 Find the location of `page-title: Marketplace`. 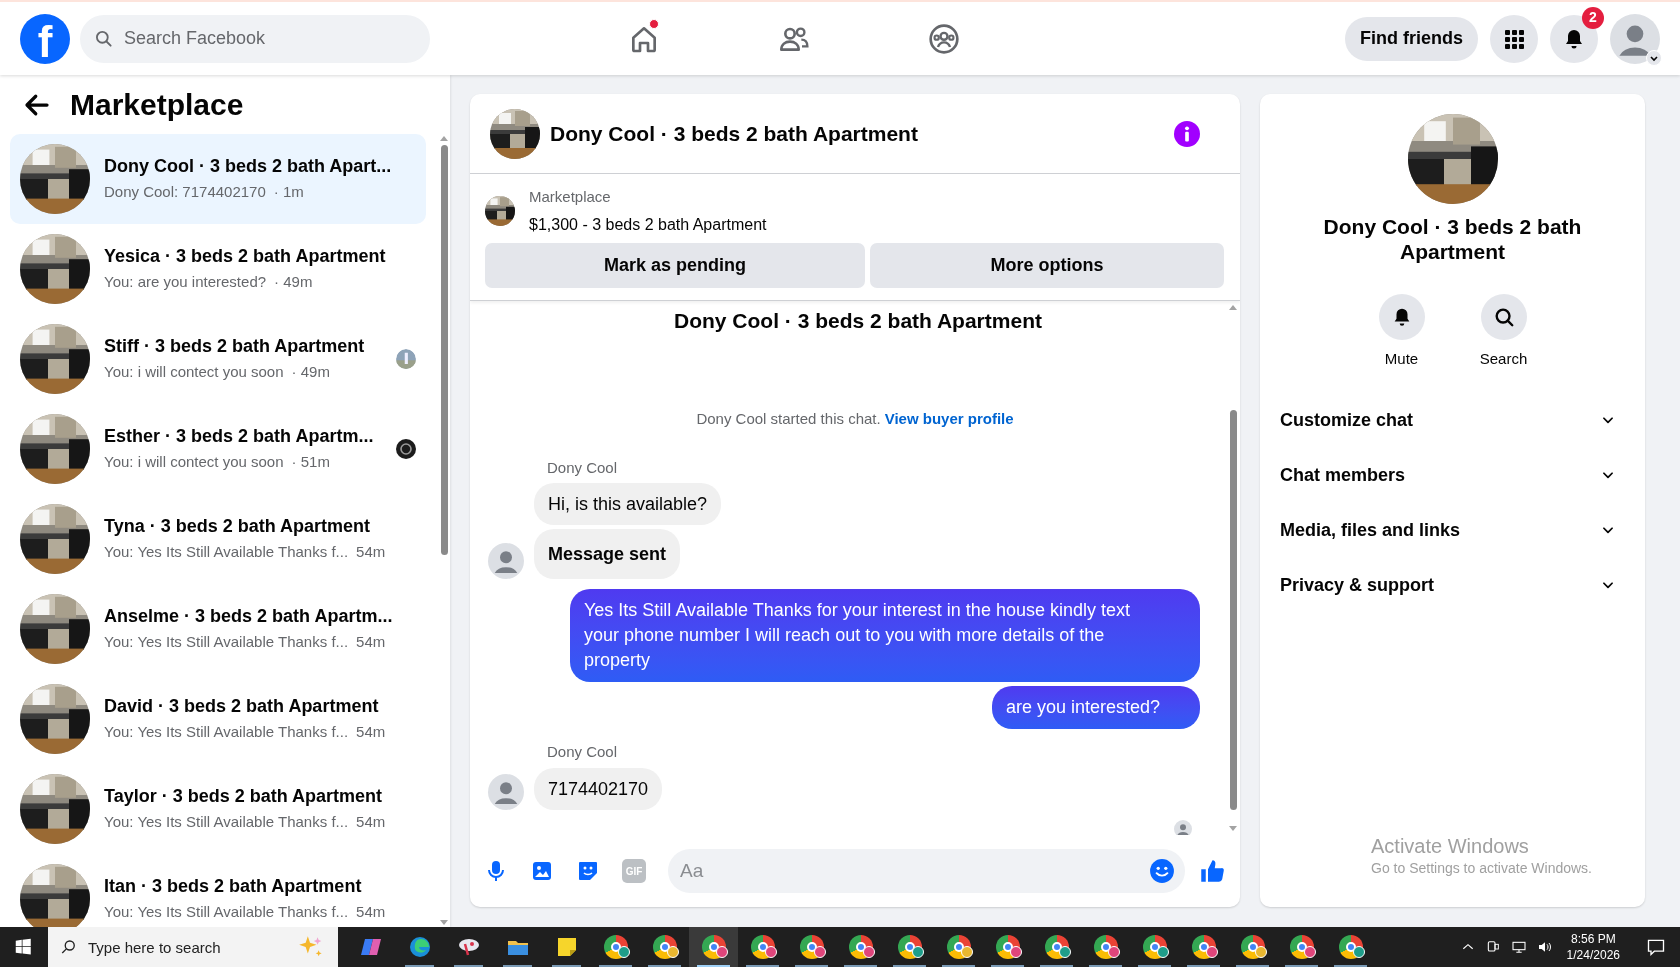

page-title: Marketplace is located at coordinates (157, 105).